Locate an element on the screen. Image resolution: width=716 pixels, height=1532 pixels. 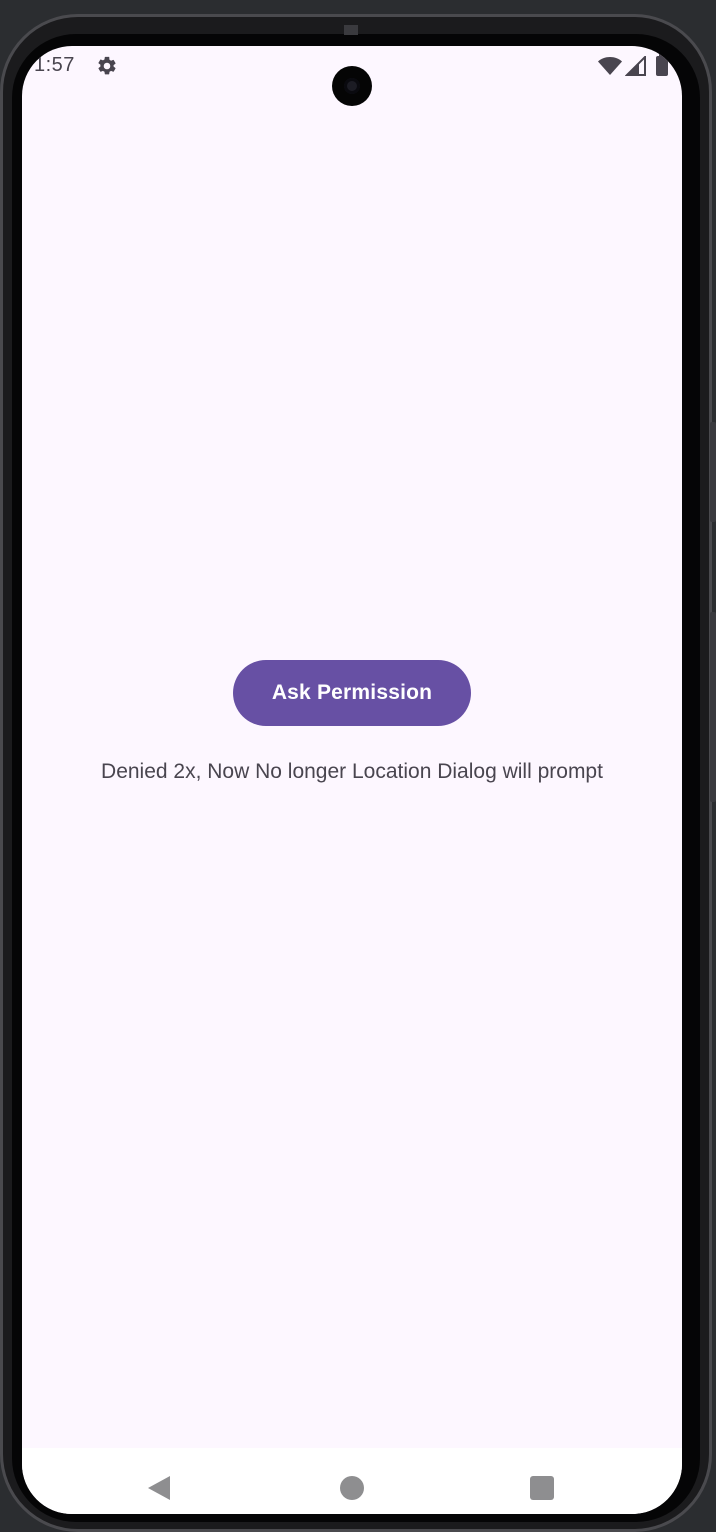
front-camera is located at coordinates (352, 86).